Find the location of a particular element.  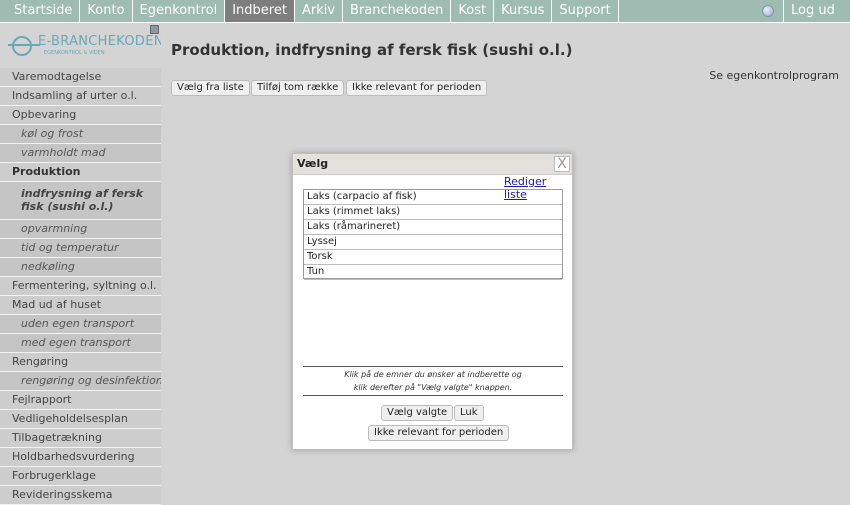

sidebar-item-tilbagetraekning: Tilbagetrækning is located at coordinates (80, 438).